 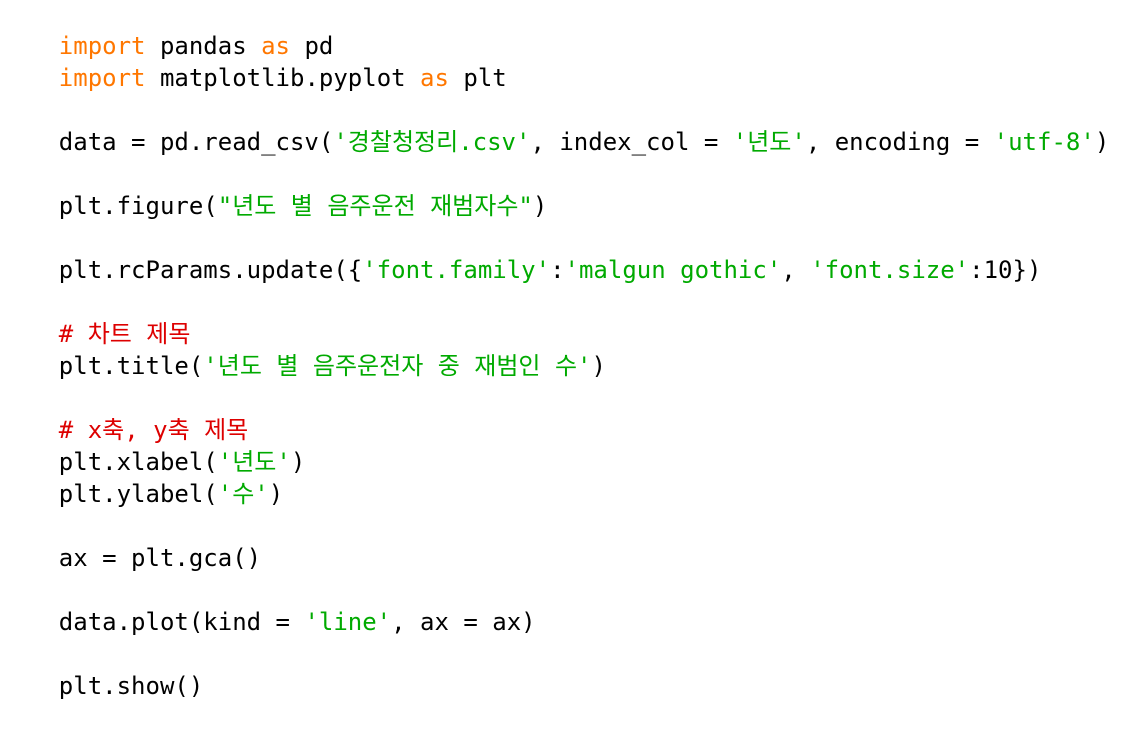 What do you see at coordinates (131, 366) in the screenshot?
I see `code-token: plt.title(` at bounding box center [131, 366].